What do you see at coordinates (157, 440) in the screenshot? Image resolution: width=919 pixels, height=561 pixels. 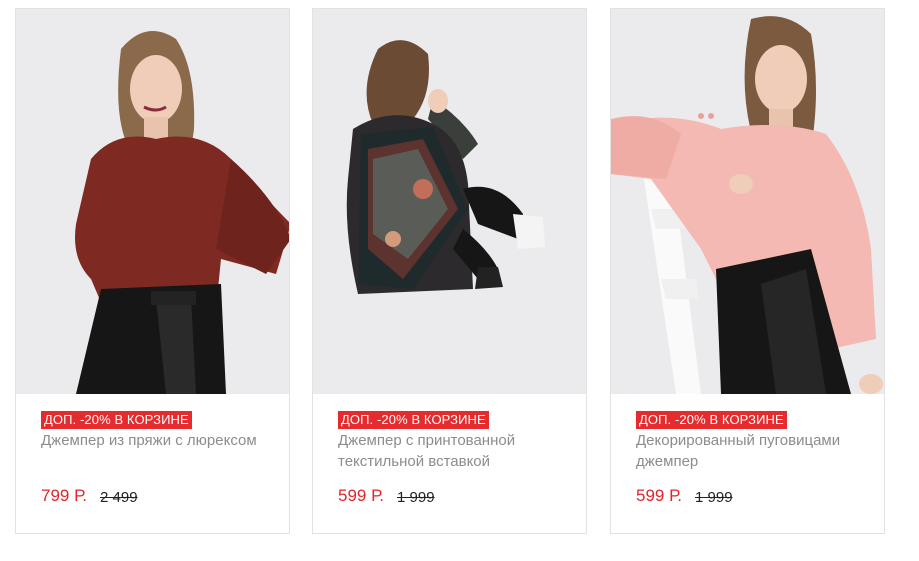 I see `product-title: Джемпер из пряжи с люрексом` at bounding box center [157, 440].